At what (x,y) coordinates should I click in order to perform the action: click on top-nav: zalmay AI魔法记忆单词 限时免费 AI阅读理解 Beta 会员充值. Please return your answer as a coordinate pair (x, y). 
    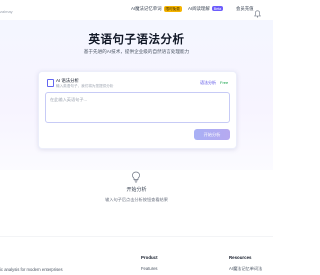
    Looking at the image, I should click on (136, 10).